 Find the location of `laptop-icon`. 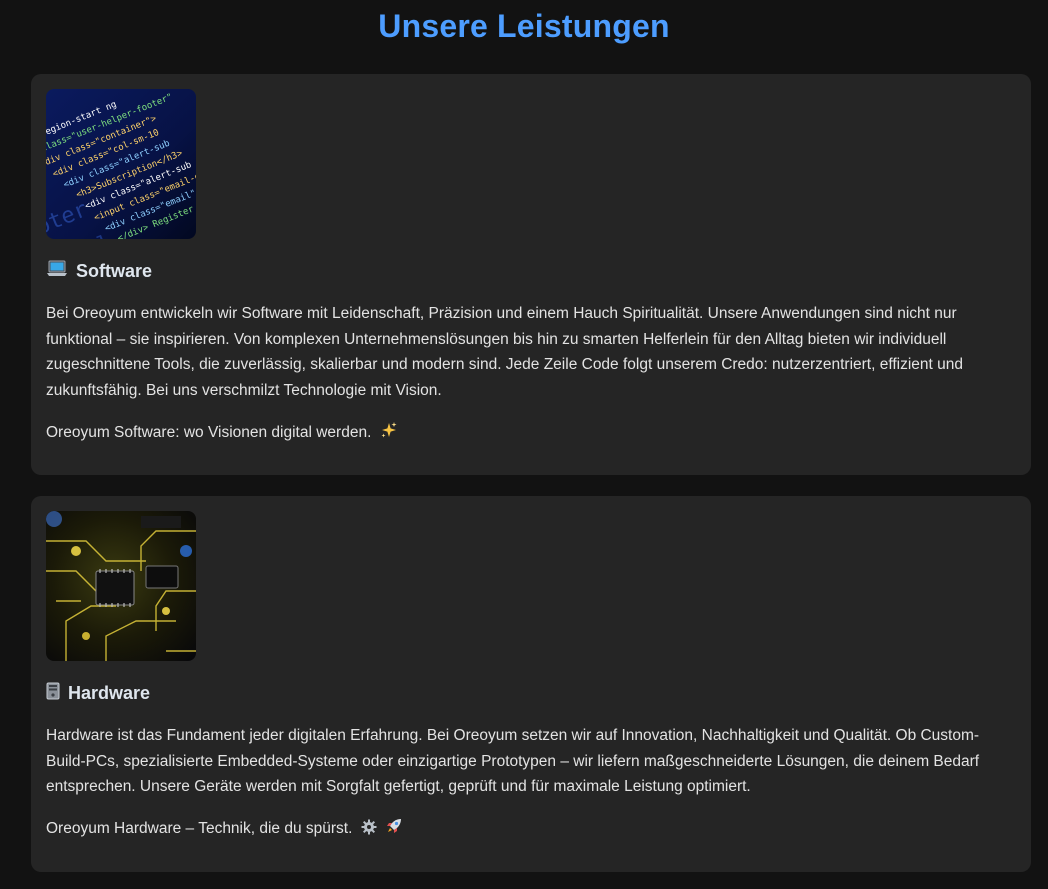

laptop-icon is located at coordinates (57, 271).